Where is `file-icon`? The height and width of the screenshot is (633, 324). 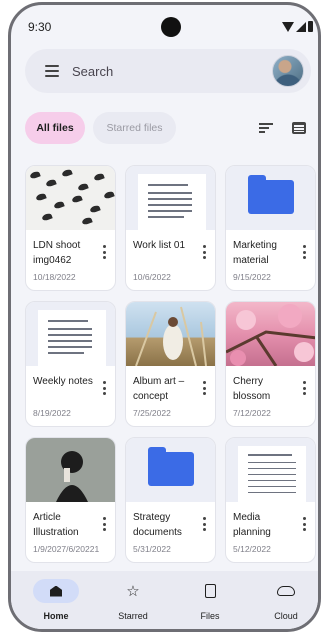
file-icon is located at coordinates (210, 591).